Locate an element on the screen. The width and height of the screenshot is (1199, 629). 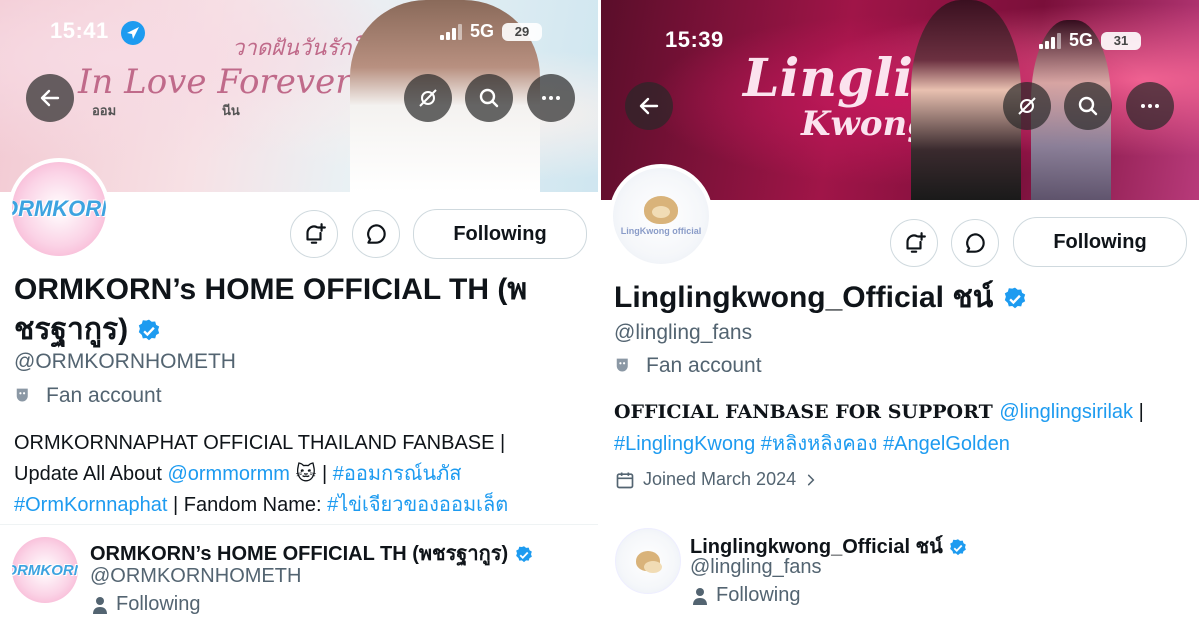
avatar-logo-text: LingKwong official is located at coordinates (661, 231).